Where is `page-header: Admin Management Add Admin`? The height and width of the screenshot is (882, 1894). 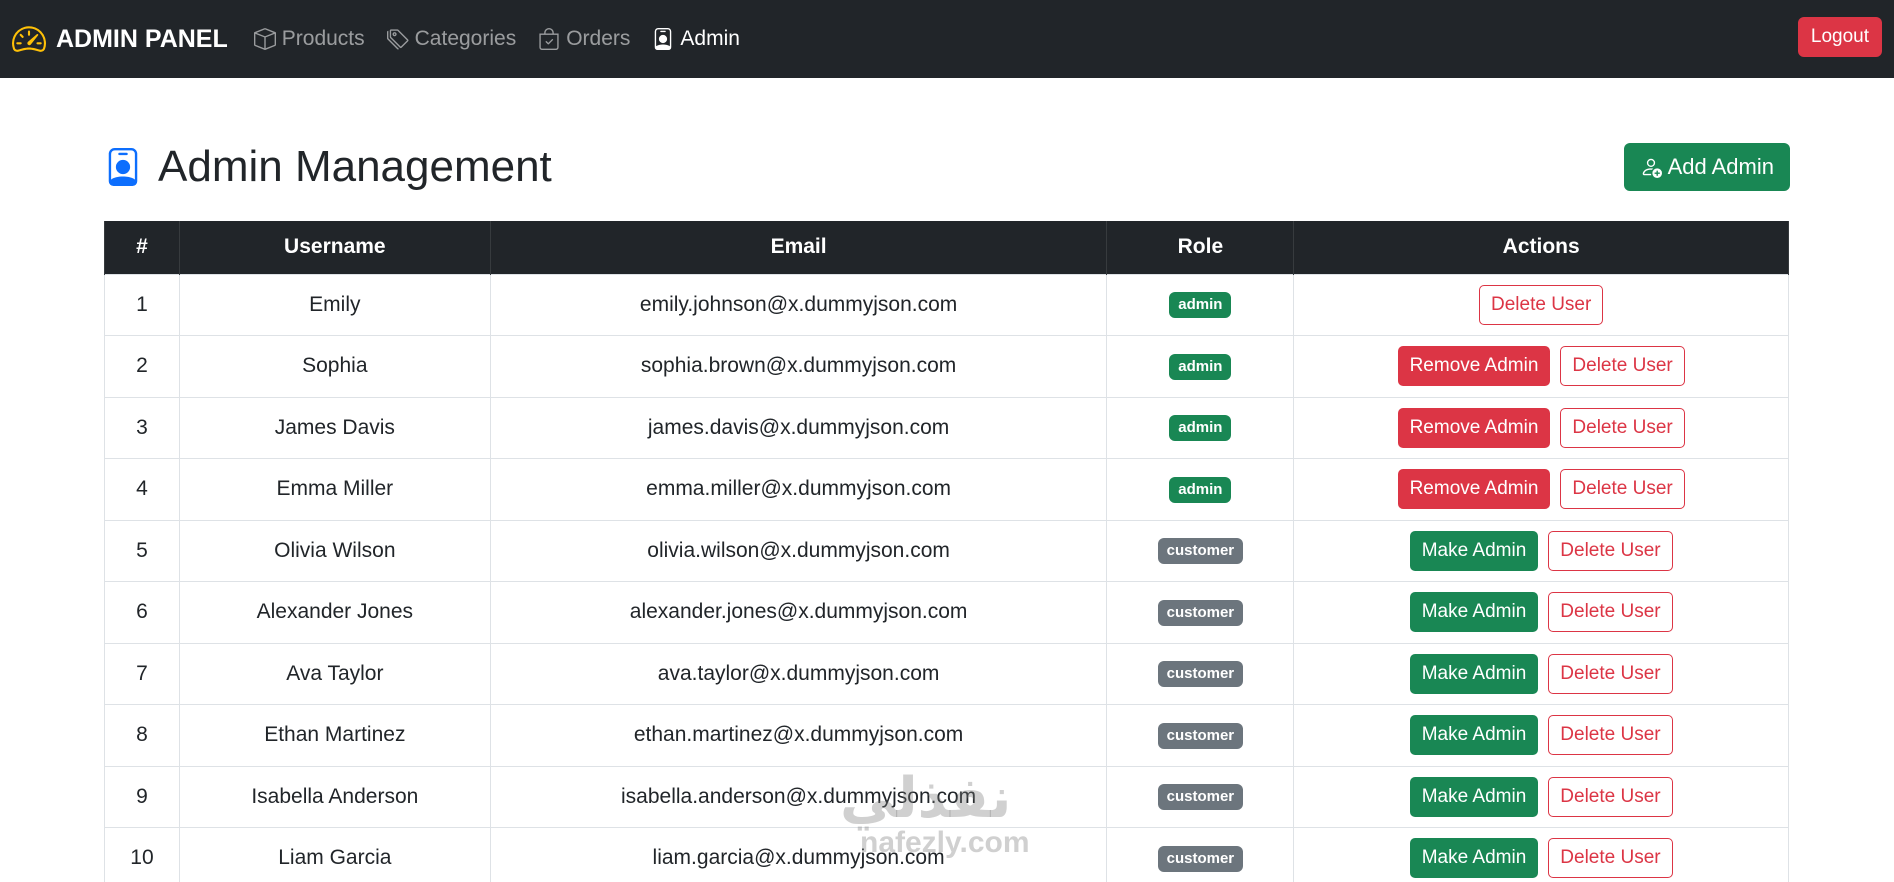
page-header: Admin Management Add Admin is located at coordinates (947, 167).